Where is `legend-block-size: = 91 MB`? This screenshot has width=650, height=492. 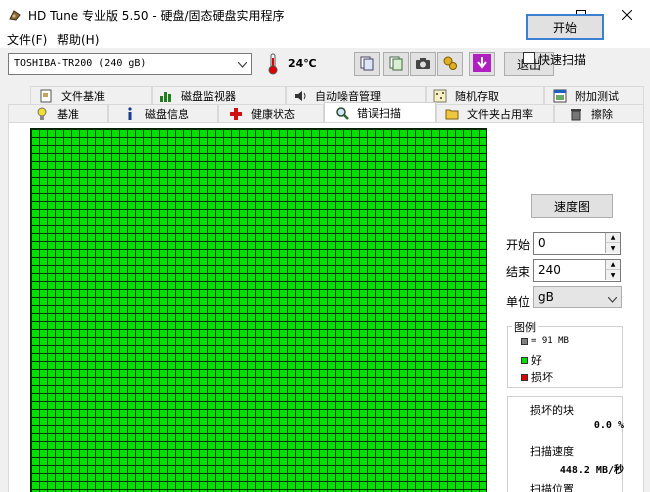 legend-block-size: = 91 MB is located at coordinates (545, 341).